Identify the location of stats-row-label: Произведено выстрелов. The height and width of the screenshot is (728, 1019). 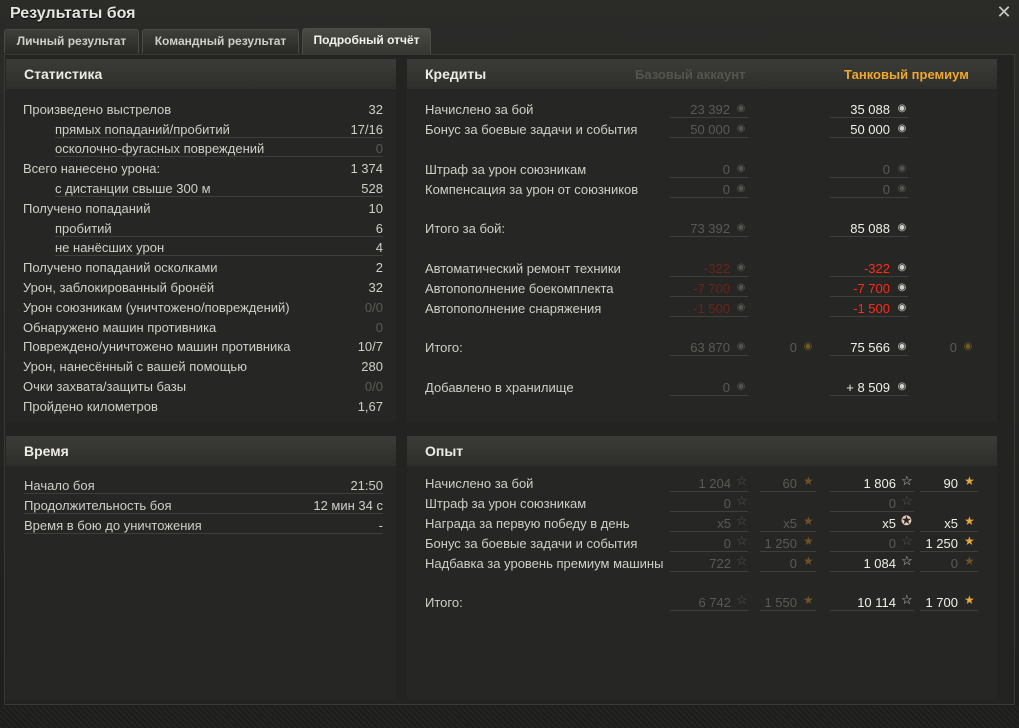
(97, 109).